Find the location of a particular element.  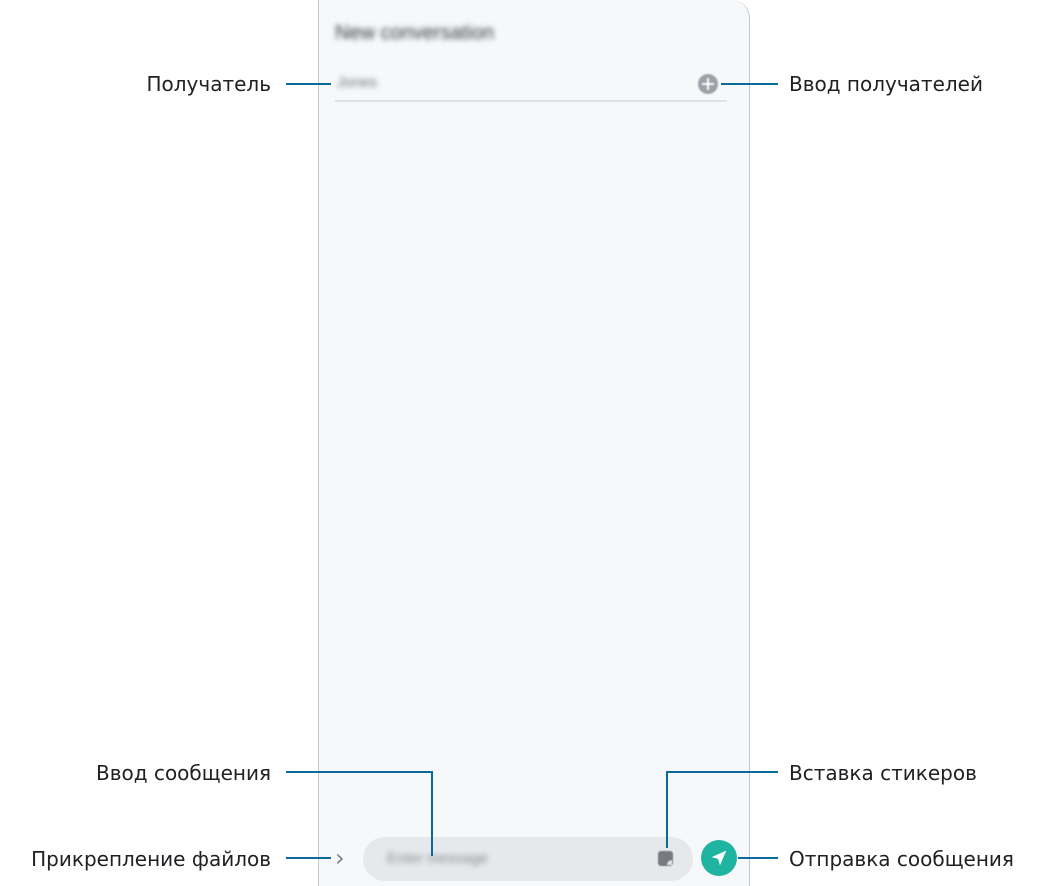

recipient-underline is located at coordinates (531, 101).